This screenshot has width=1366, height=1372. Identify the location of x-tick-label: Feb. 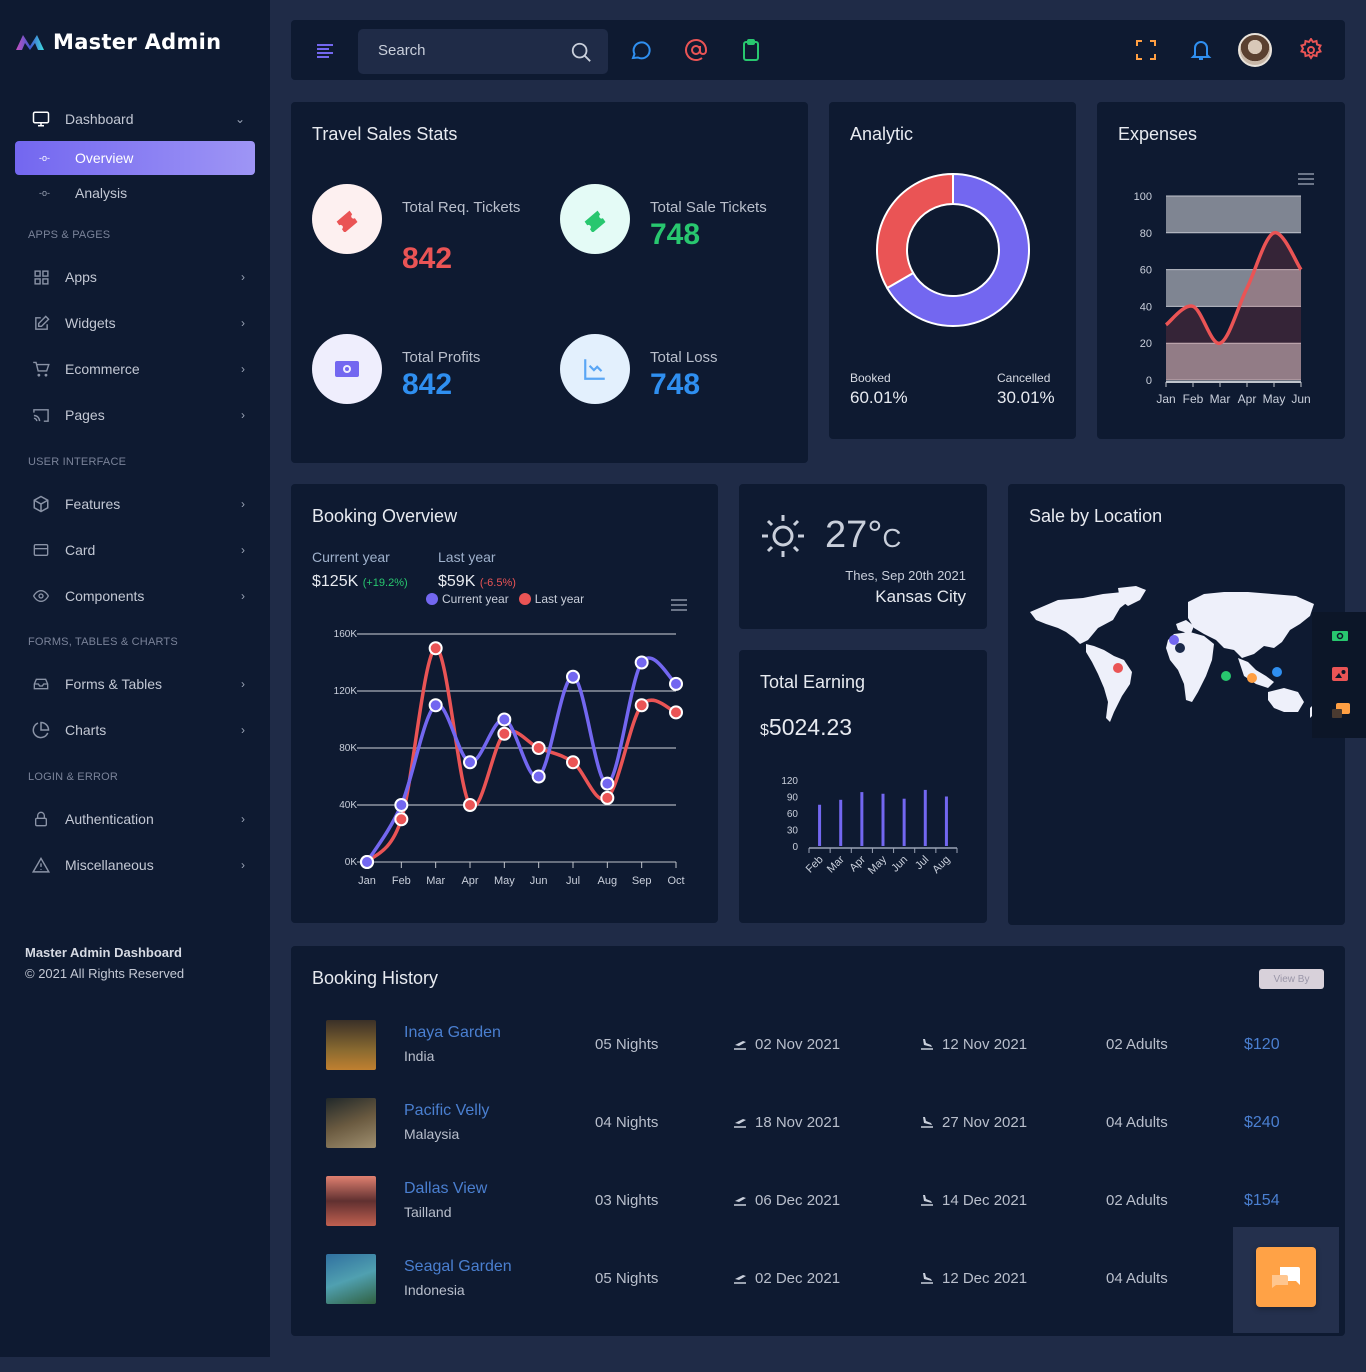
(815, 865).